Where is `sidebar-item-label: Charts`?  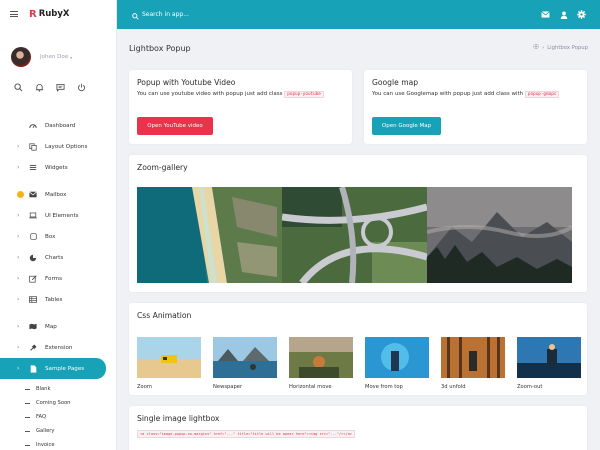 sidebar-item-label: Charts is located at coordinates (54, 257).